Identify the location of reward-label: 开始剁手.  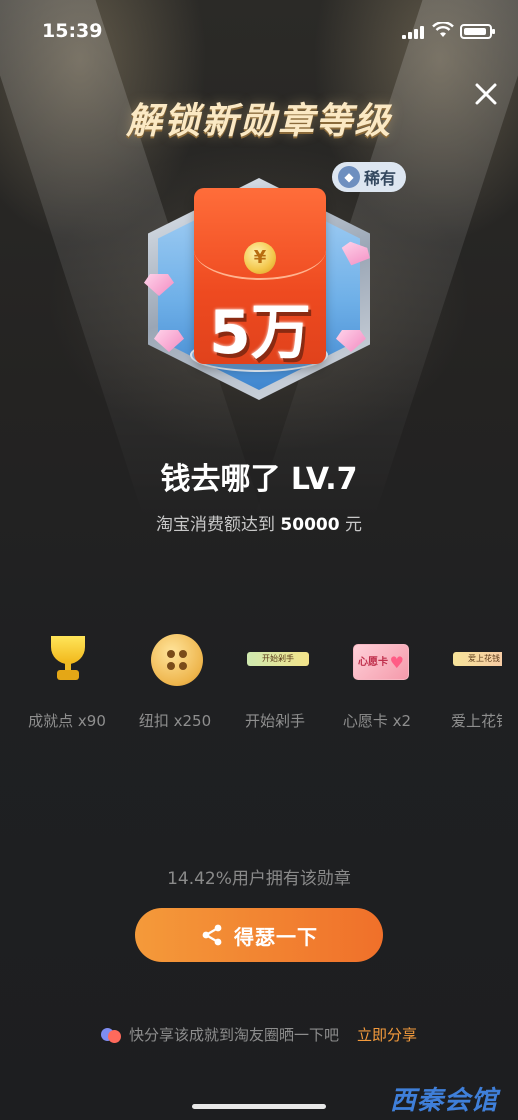
(274, 721).